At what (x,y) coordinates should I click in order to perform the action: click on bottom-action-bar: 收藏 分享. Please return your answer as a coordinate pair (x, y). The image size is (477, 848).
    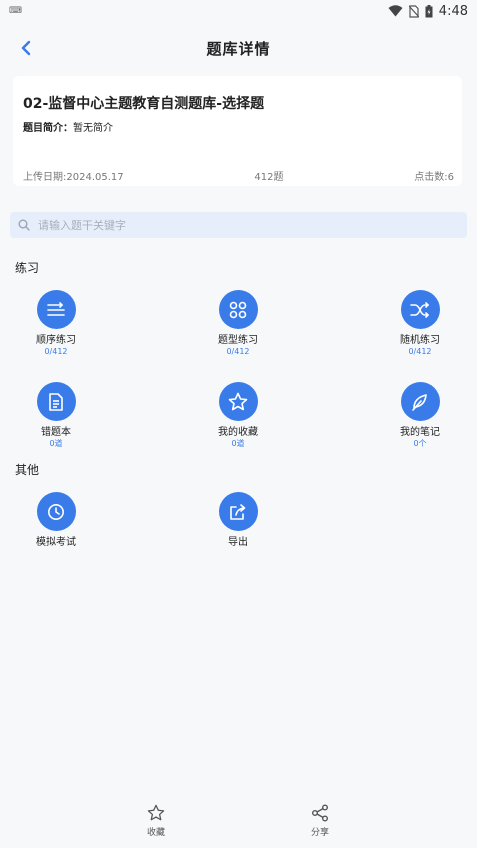
    Looking at the image, I should click on (238, 822).